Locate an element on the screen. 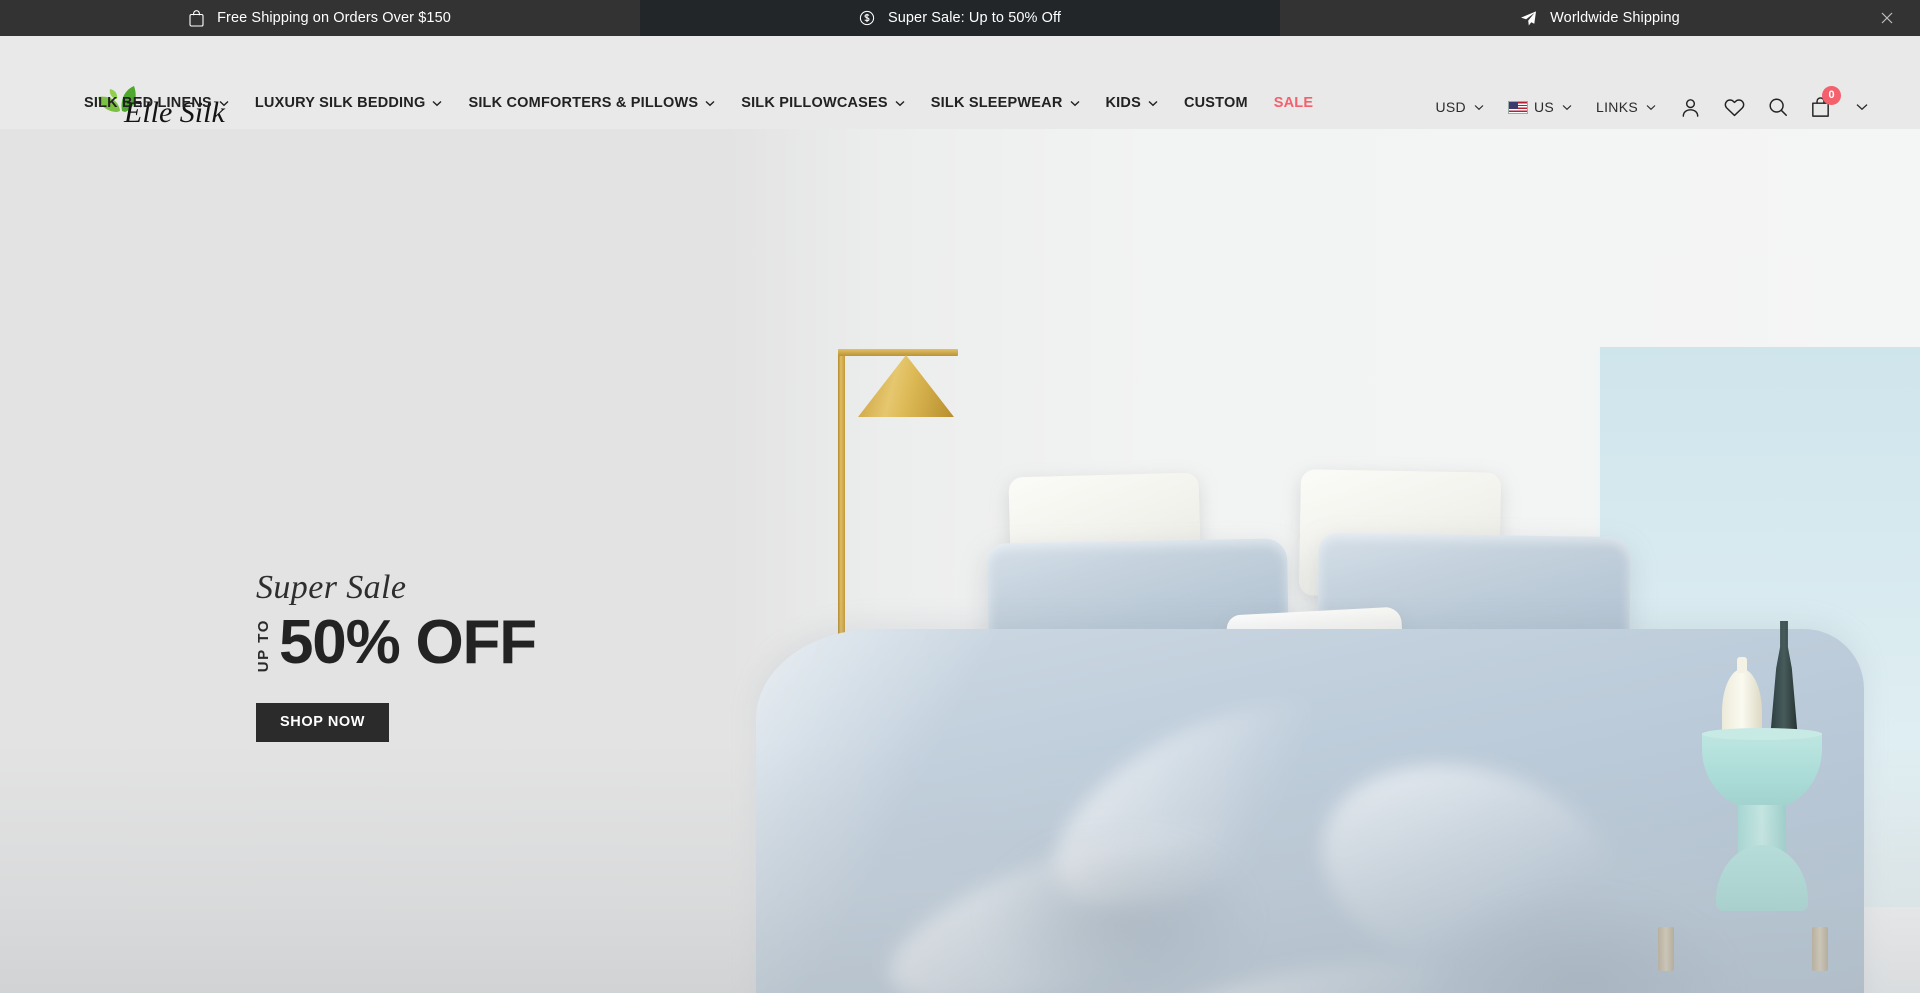  utility-nav: USD US LINKS 0 is located at coordinates (1654, 106).